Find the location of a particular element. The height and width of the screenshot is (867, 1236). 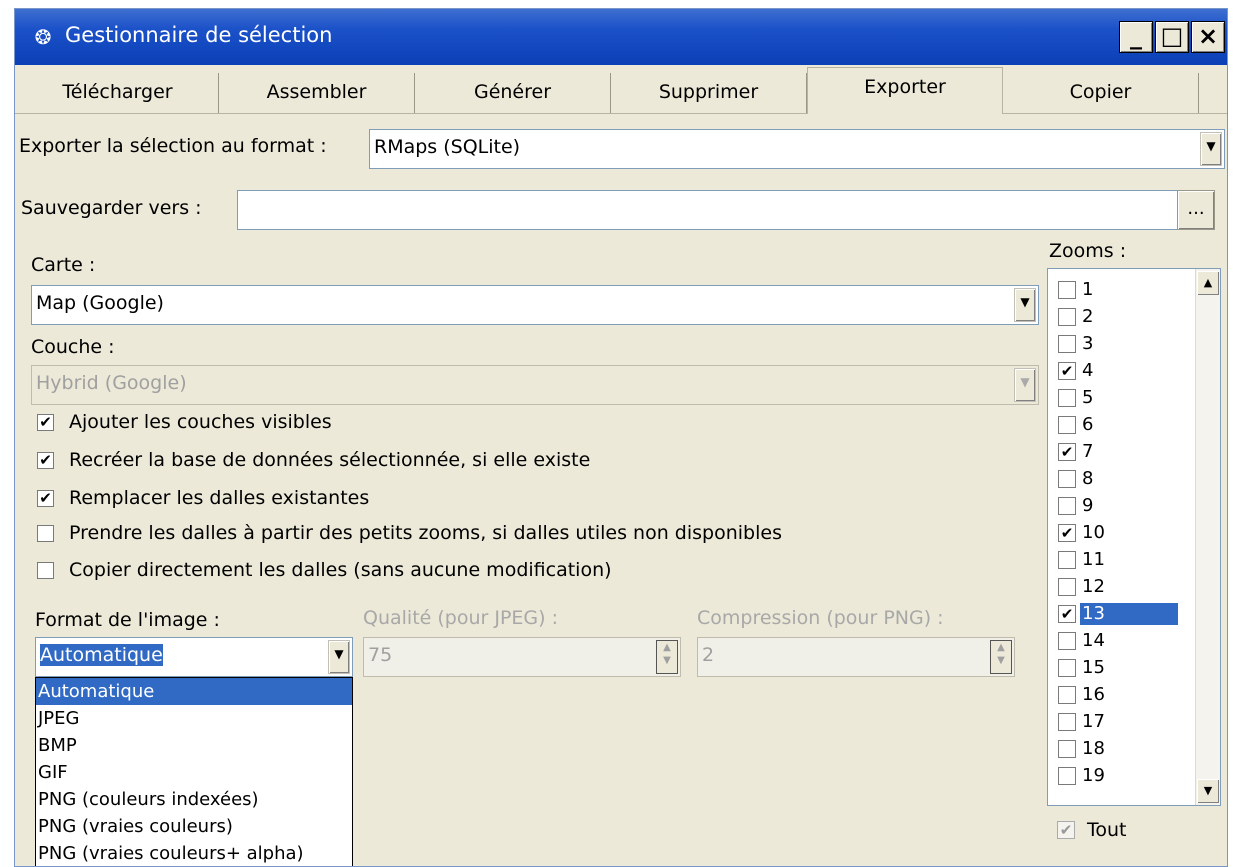

export-format-value: RMaps (SQLite) is located at coordinates (447, 147).